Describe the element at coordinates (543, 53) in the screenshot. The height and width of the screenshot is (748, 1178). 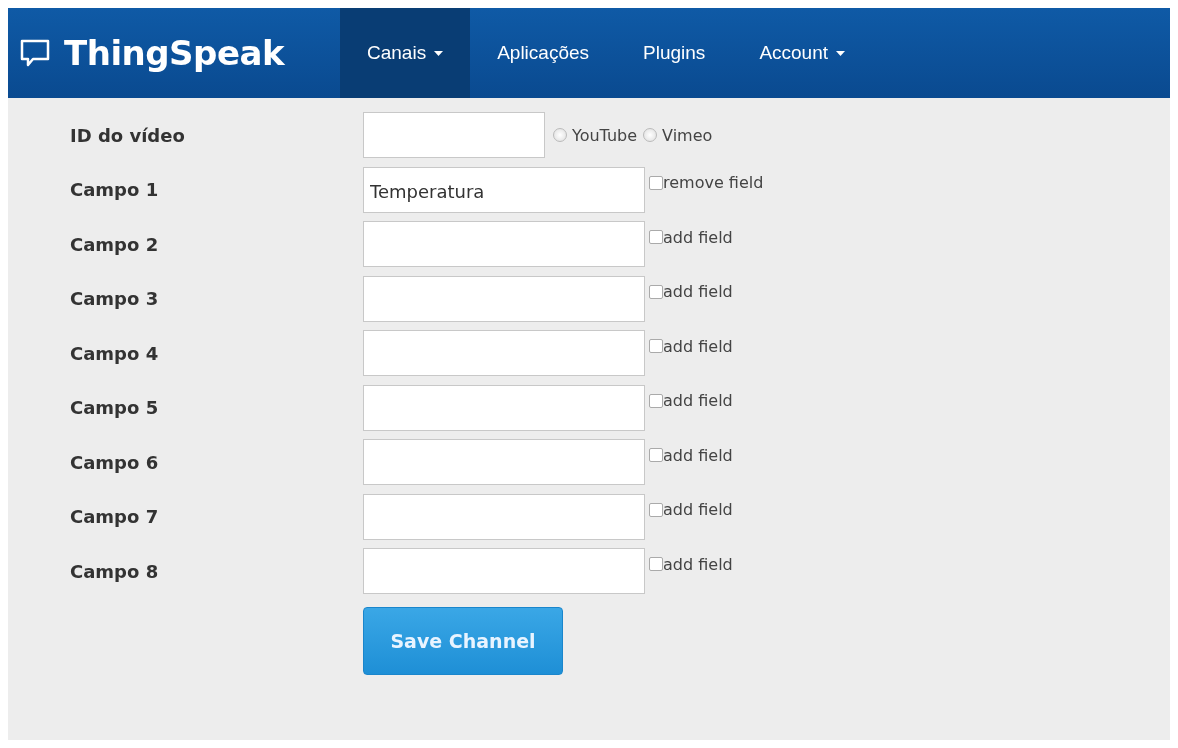
I see `nav-tab: Aplicações` at that location.